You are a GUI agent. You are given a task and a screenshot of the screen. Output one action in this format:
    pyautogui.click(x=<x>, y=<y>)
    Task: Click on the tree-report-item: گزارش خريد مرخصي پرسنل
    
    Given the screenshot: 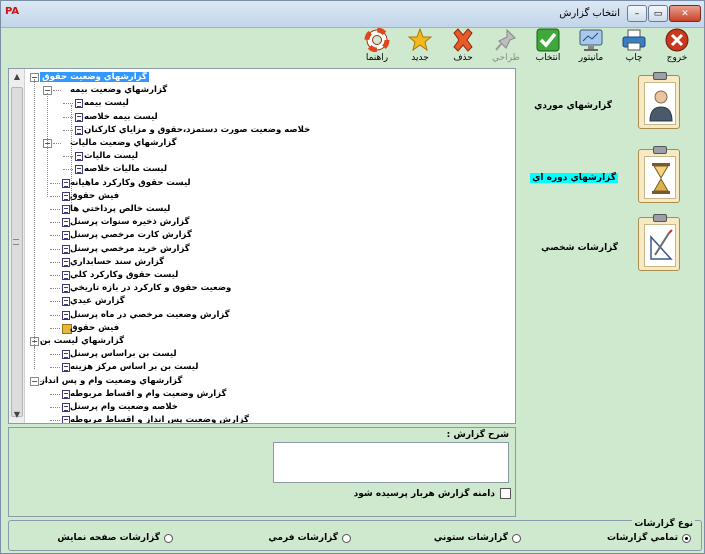 What is the action you would take?
    pyautogui.click(x=130, y=249)
    